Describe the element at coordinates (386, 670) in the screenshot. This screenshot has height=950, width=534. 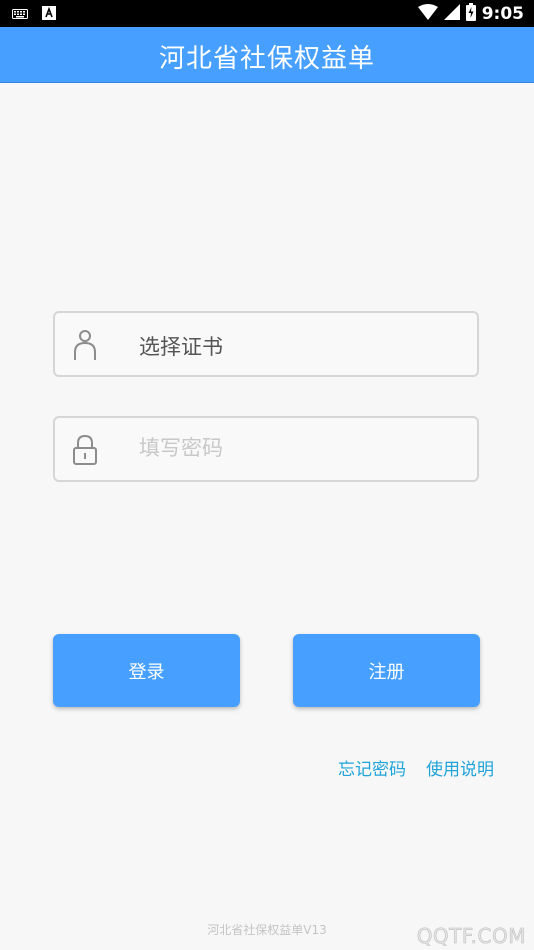
I see `register-button: 注册` at that location.